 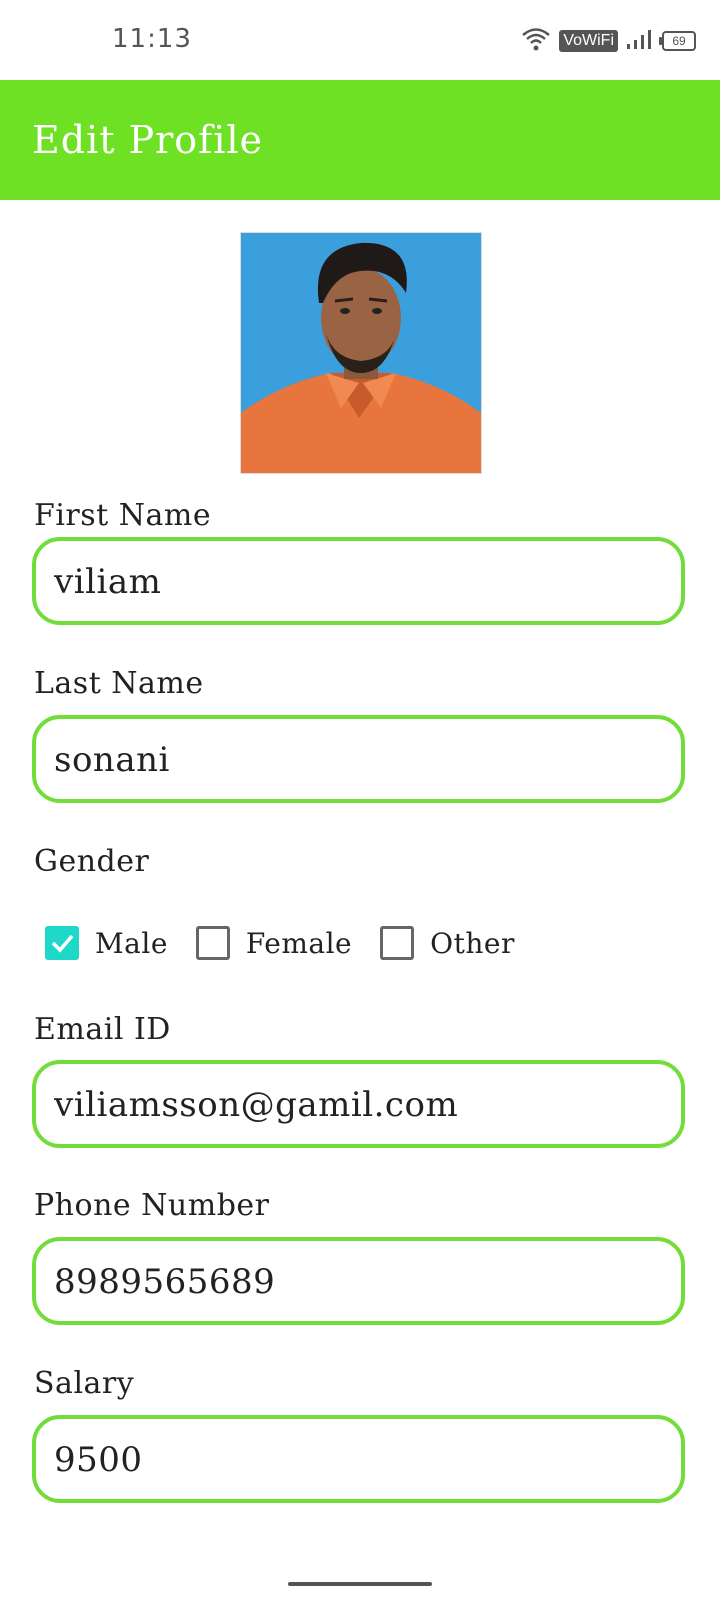 I want to click on phone-label: Phone Number, so click(x=152, y=1205).